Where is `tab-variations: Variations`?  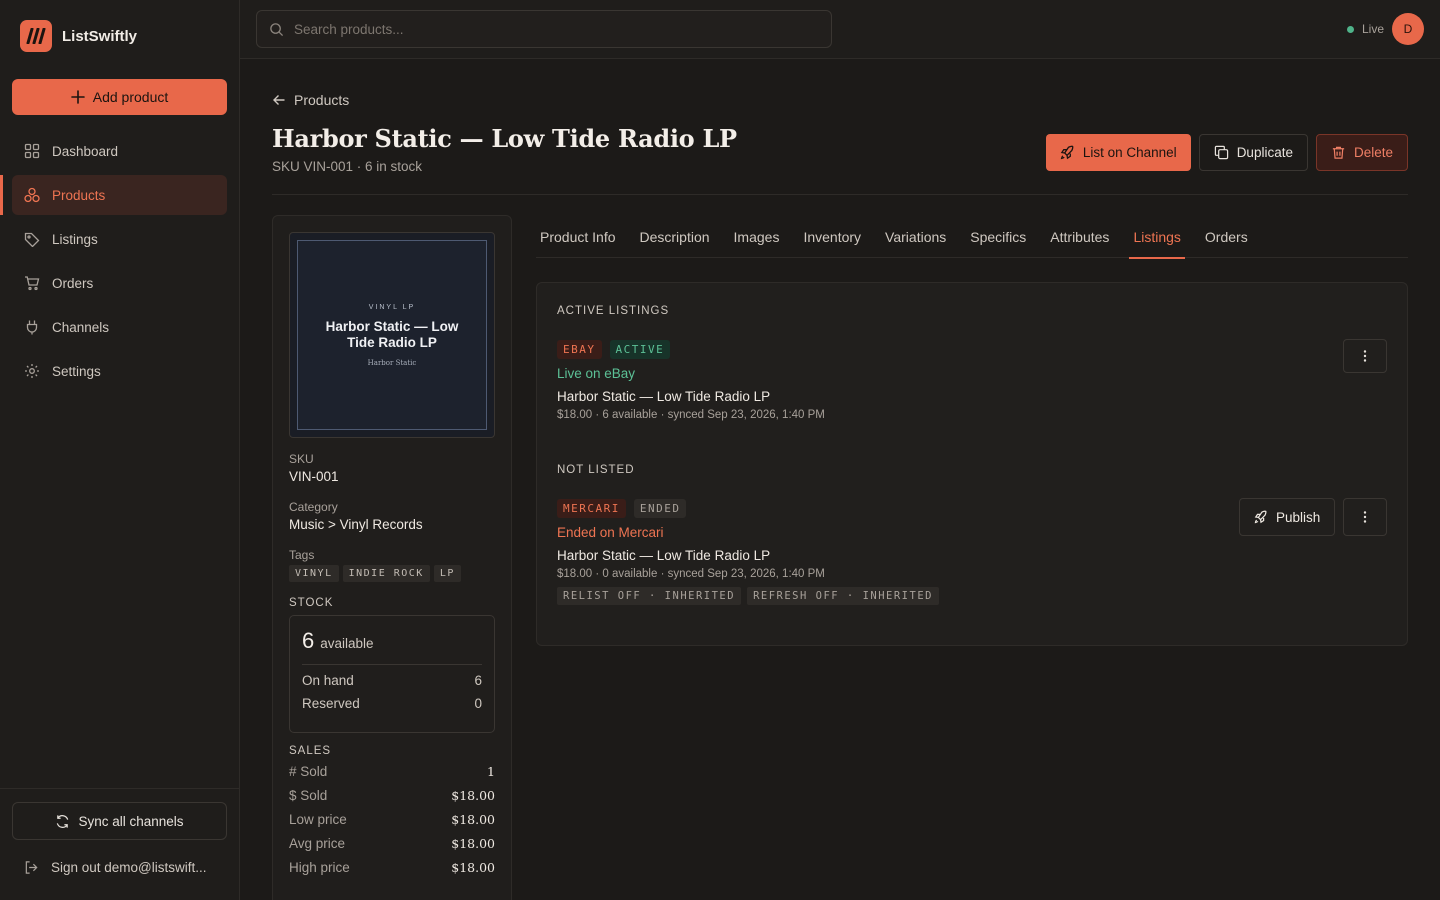
tab-variations: Variations is located at coordinates (915, 236).